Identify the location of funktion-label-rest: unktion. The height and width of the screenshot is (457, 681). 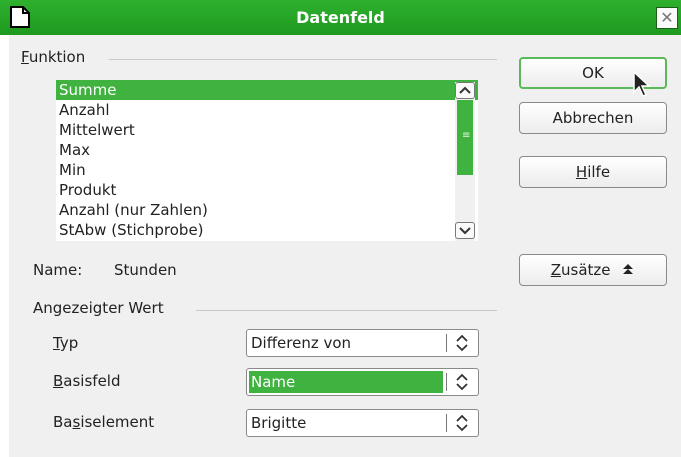
(57, 57).